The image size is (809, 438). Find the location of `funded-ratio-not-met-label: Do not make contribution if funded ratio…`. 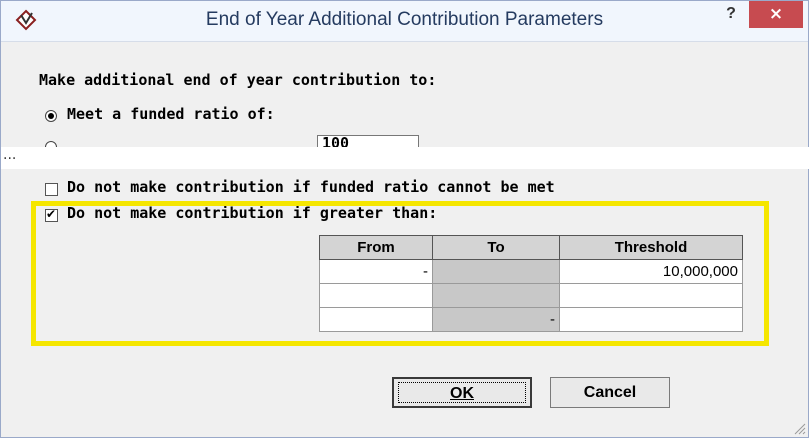

funded-ratio-not-met-label: Do not make contribution if funded ratio… is located at coordinates (311, 187).